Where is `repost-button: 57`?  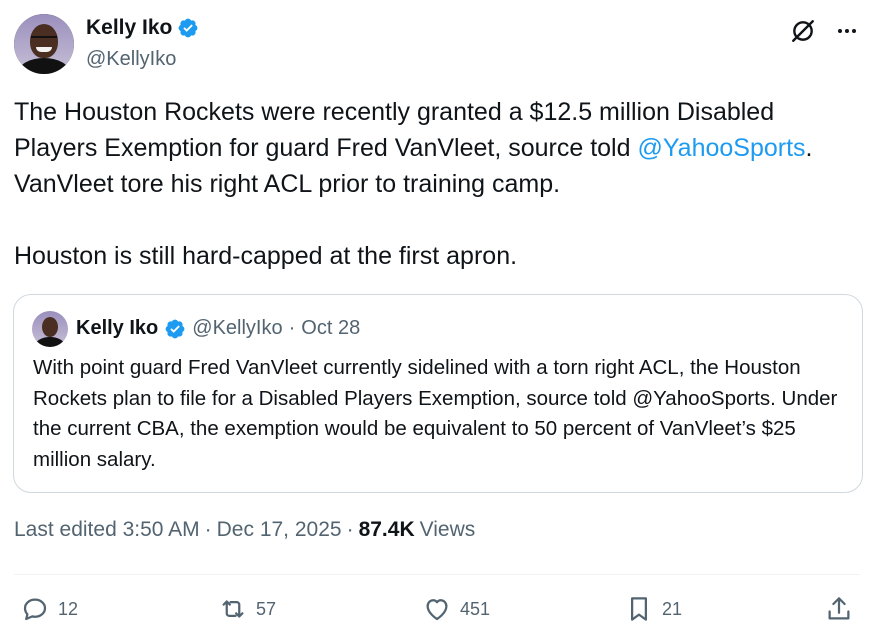
repost-button: 57 is located at coordinates (247, 609).